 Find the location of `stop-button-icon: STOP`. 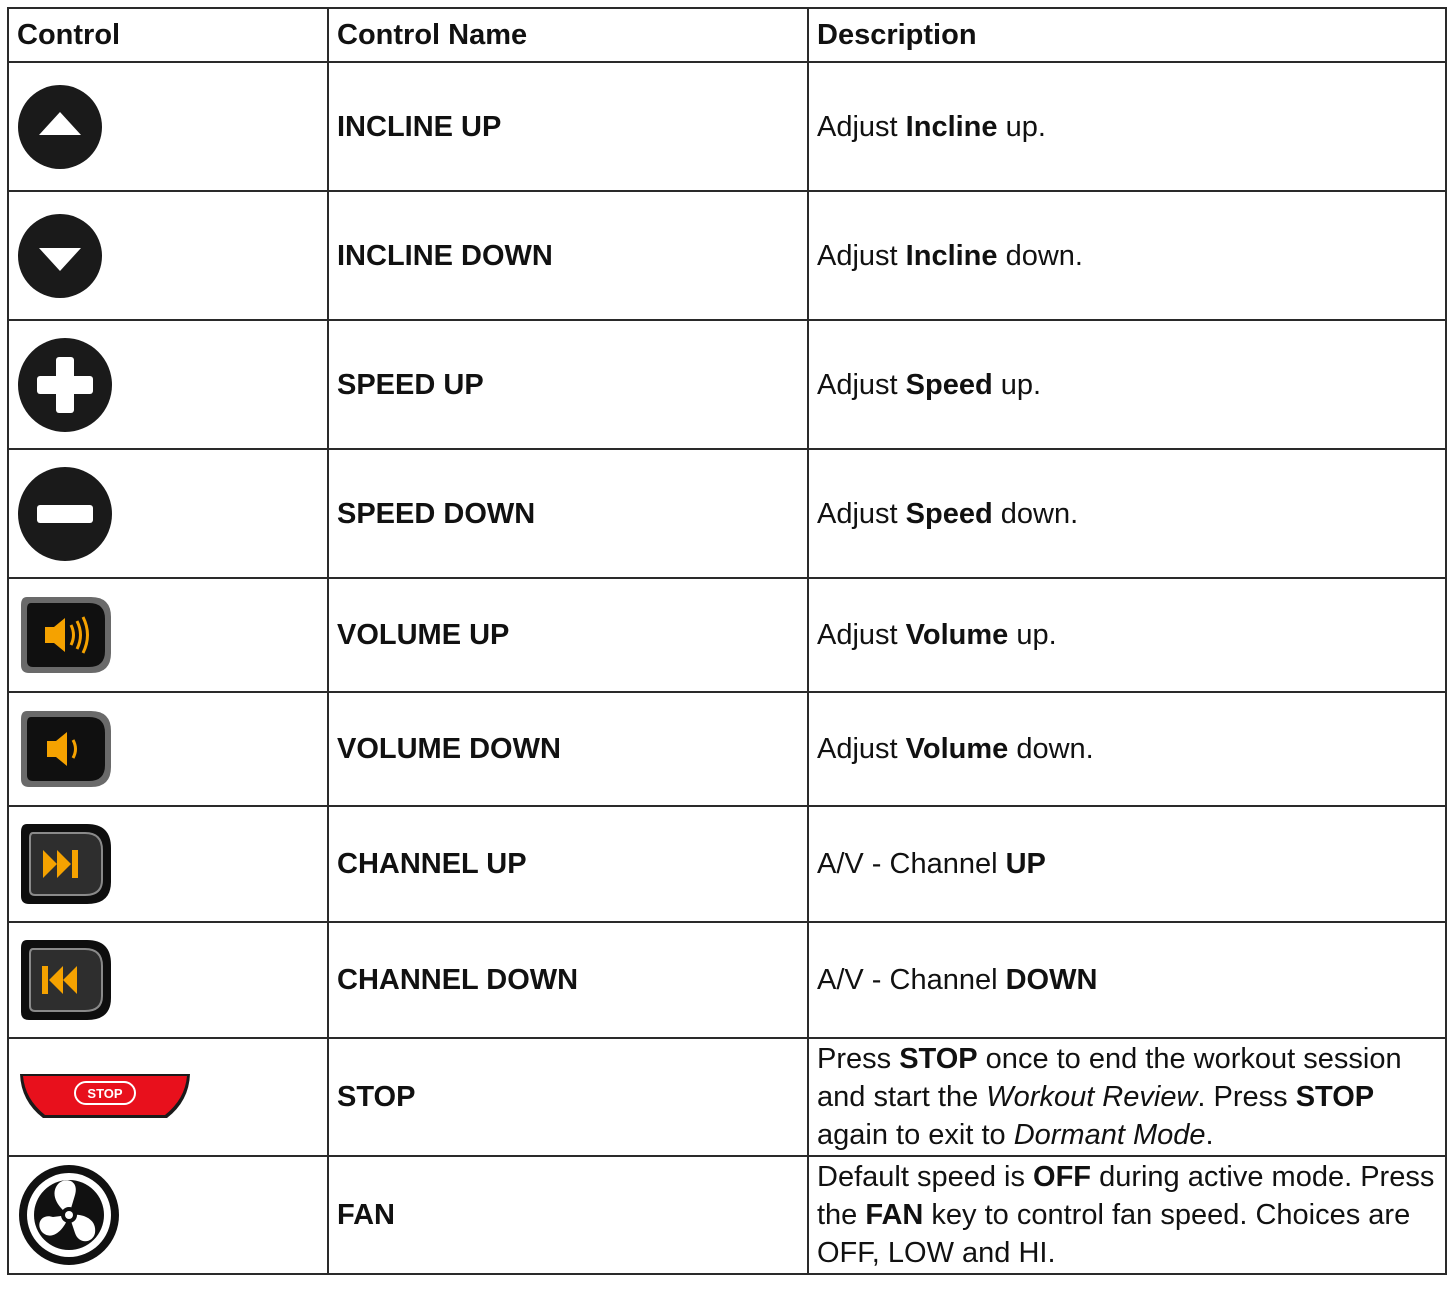

stop-button-icon: STOP is located at coordinates (105, 1097).